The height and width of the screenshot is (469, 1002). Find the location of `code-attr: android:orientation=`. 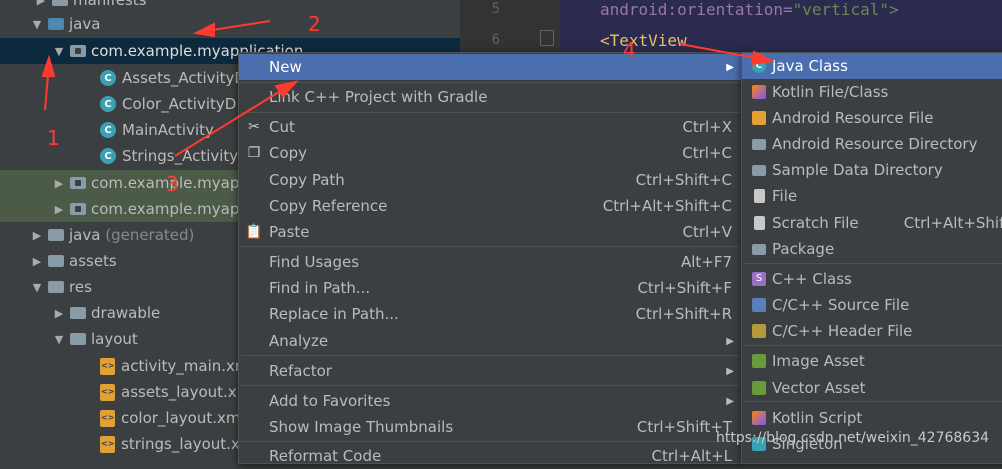

code-attr: android:orientation= is located at coordinates (696, 9).